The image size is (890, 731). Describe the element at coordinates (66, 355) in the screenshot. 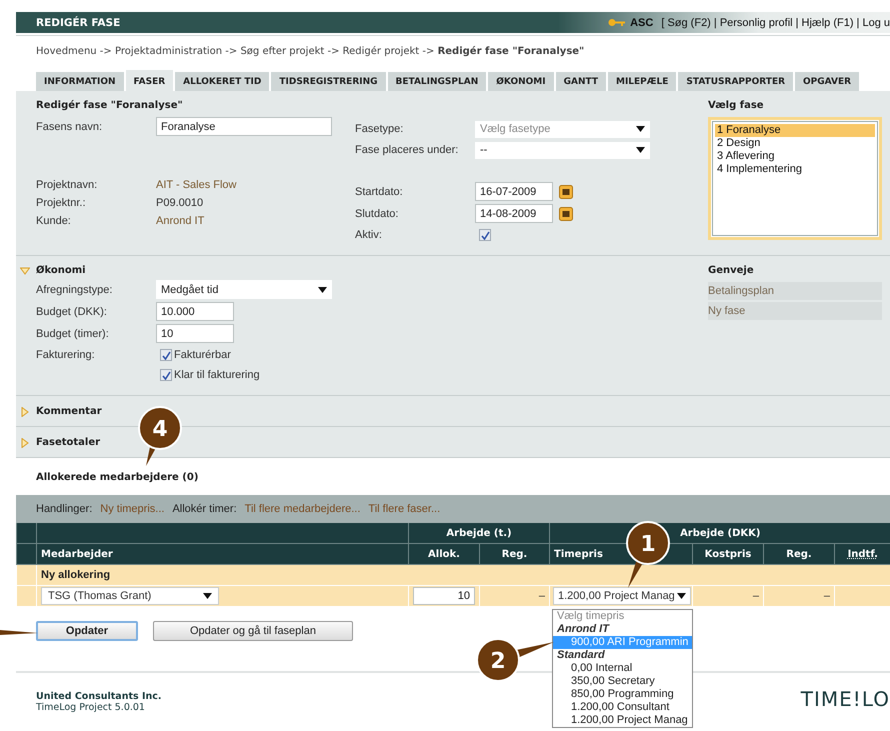

I see `field-label: Fakturering:` at that location.